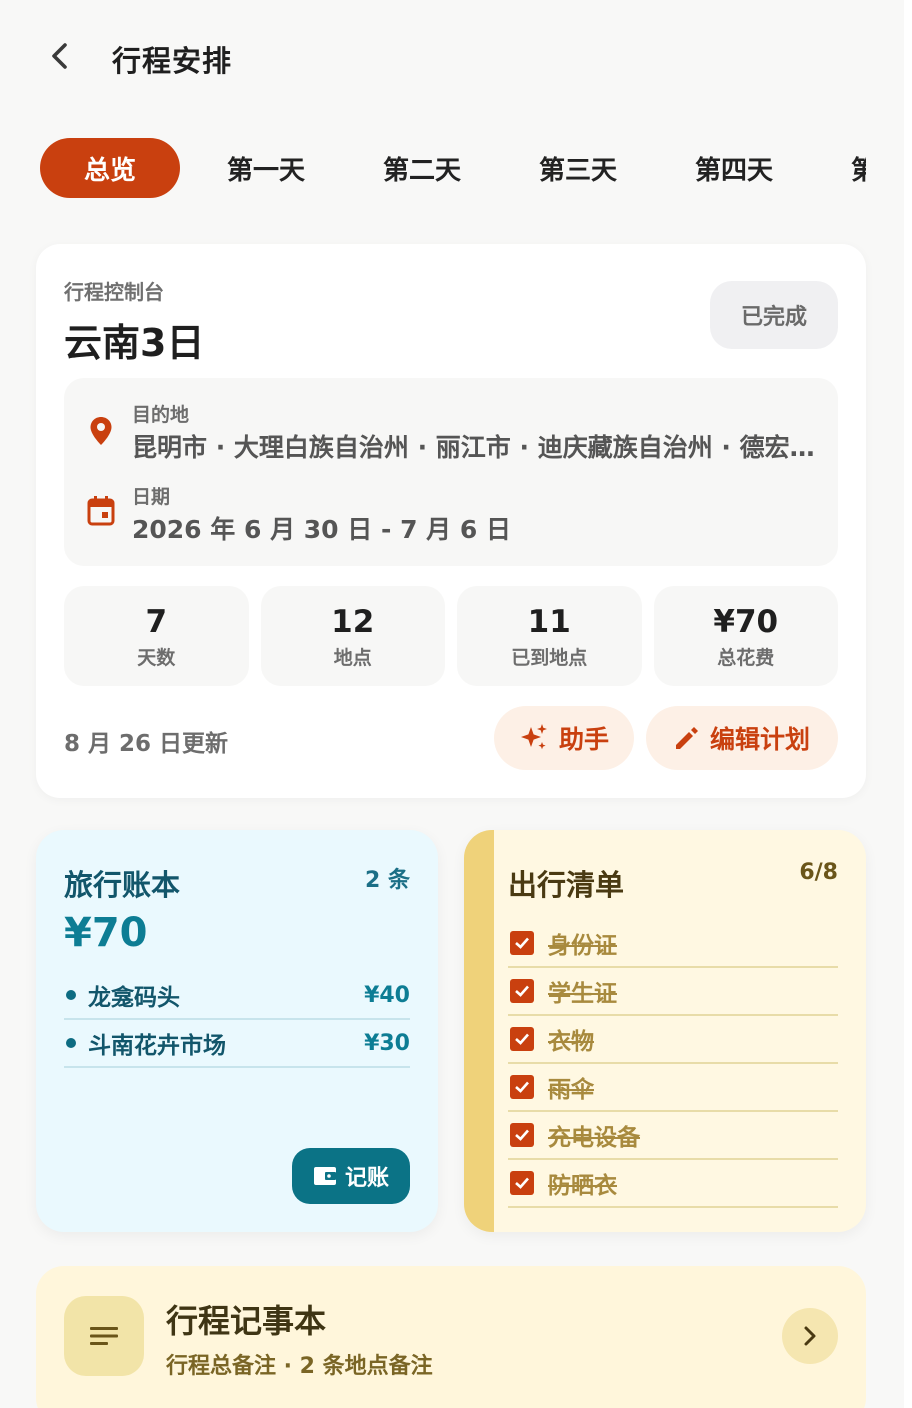 The width and height of the screenshot is (912, 1408). What do you see at coordinates (571, 1042) in the screenshot?
I see `checklist-label: 衣物` at bounding box center [571, 1042].